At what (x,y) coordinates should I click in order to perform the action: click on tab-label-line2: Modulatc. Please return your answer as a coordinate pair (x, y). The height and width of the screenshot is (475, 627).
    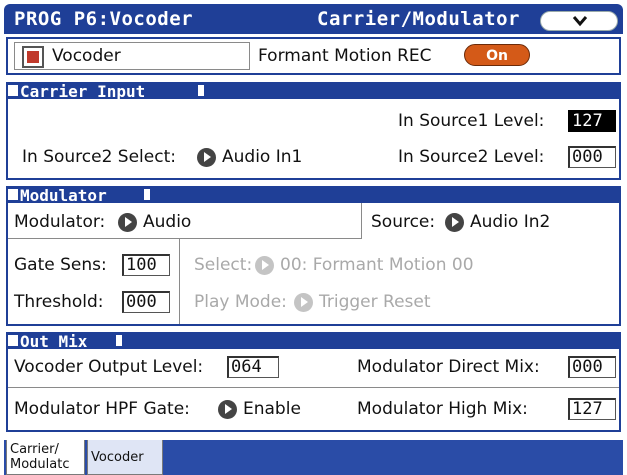
    Looking at the image, I should click on (40, 464).